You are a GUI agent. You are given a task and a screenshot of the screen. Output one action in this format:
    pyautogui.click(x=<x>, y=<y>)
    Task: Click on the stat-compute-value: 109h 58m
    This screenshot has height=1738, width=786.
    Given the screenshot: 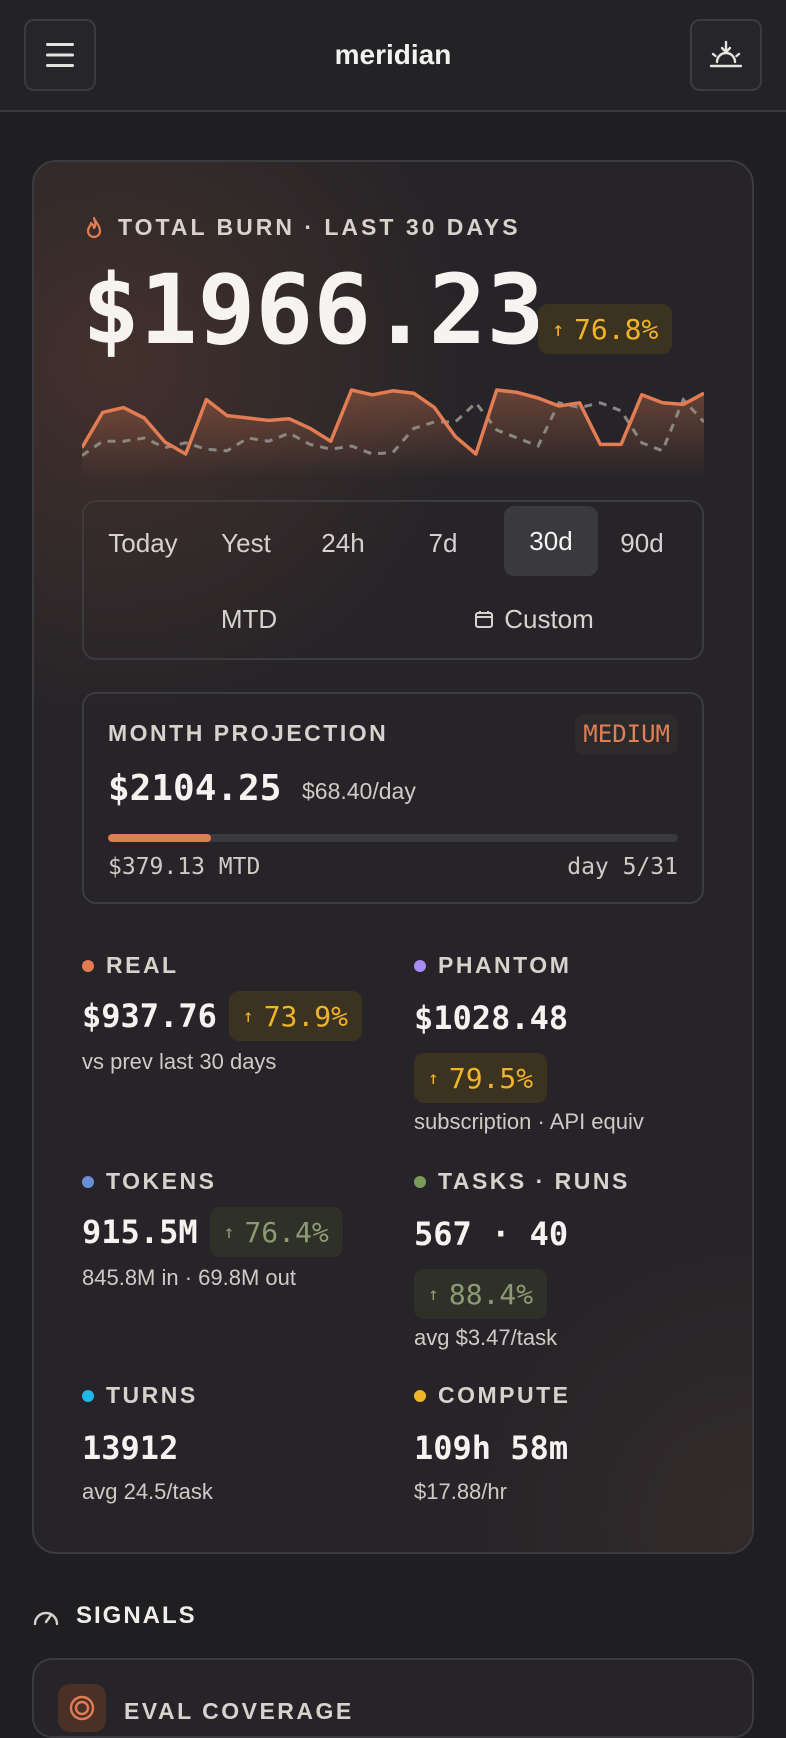 What is the action you would take?
    pyautogui.click(x=491, y=1448)
    